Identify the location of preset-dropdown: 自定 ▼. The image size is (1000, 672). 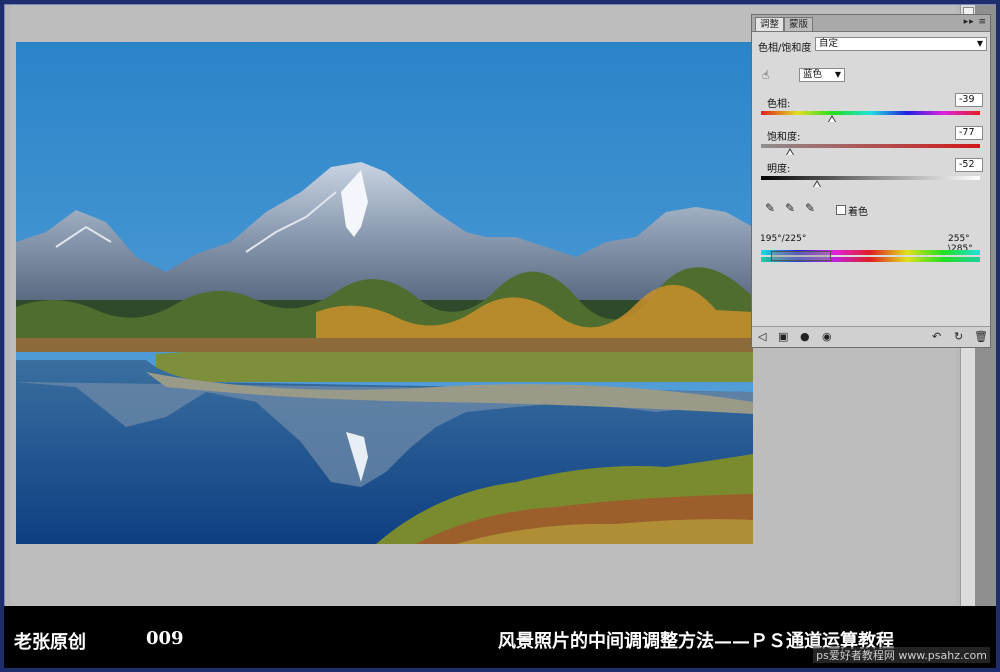
(901, 44).